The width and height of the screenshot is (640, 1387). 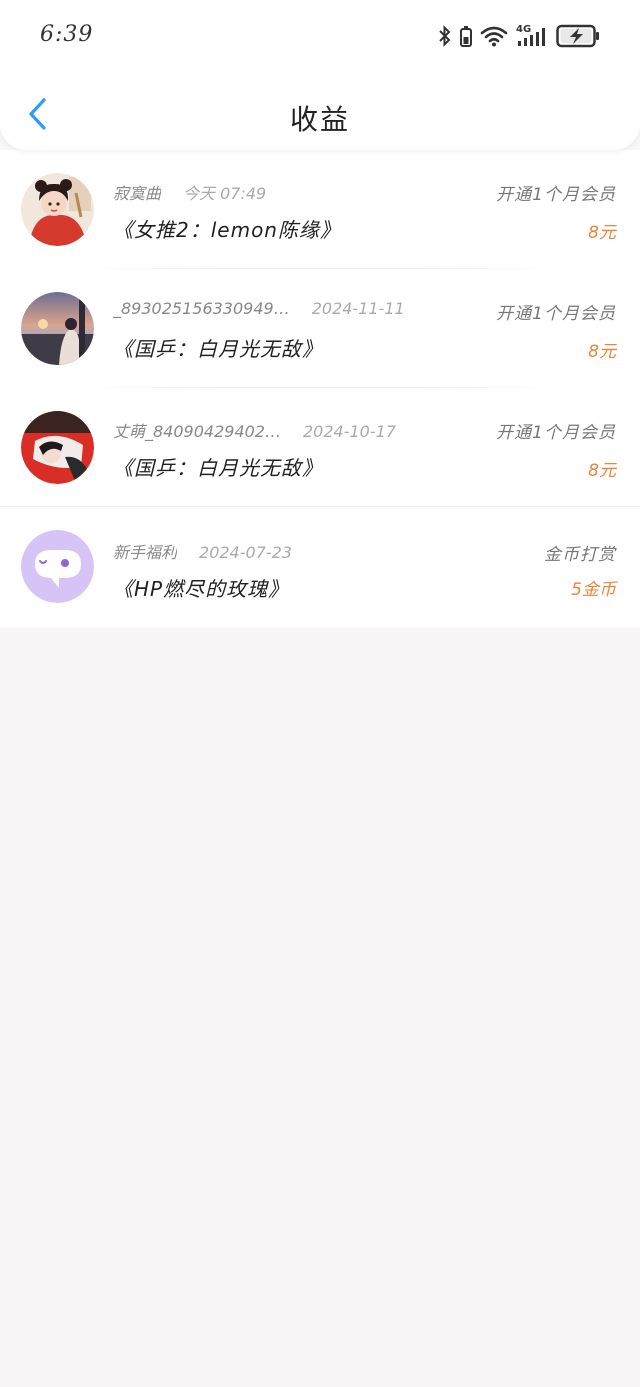 What do you see at coordinates (580, 555) in the screenshot?
I see `earning-type: 金币打赏` at bounding box center [580, 555].